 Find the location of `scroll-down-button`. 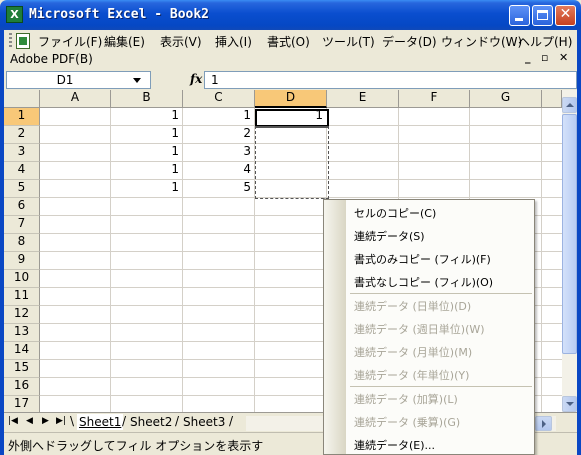

scroll-down-button is located at coordinates (569, 404).